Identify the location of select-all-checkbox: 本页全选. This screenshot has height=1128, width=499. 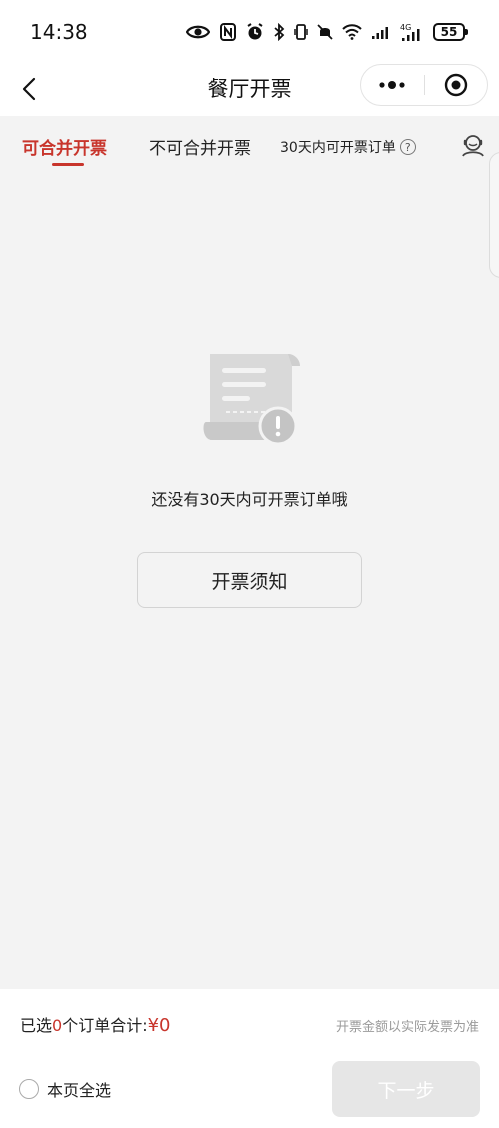
(65, 1089).